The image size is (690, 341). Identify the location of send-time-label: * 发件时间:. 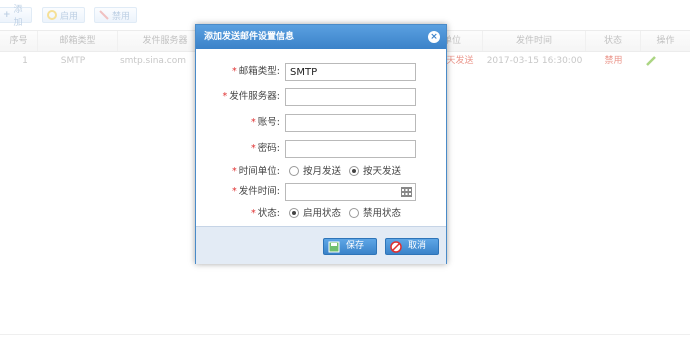
(256, 191).